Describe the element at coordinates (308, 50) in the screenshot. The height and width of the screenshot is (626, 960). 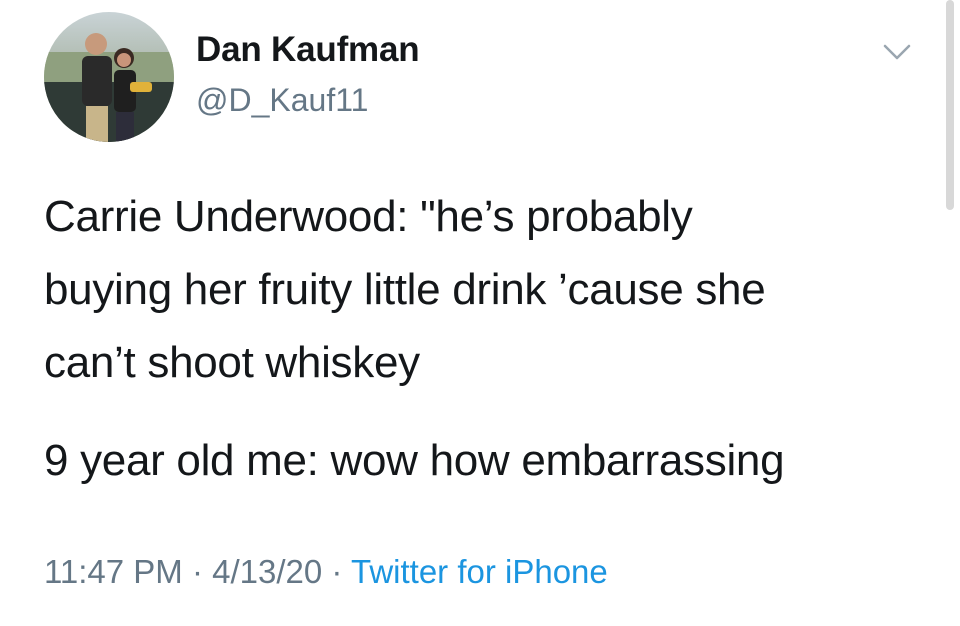
I see `display-name: Dan Kaufman` at that location.